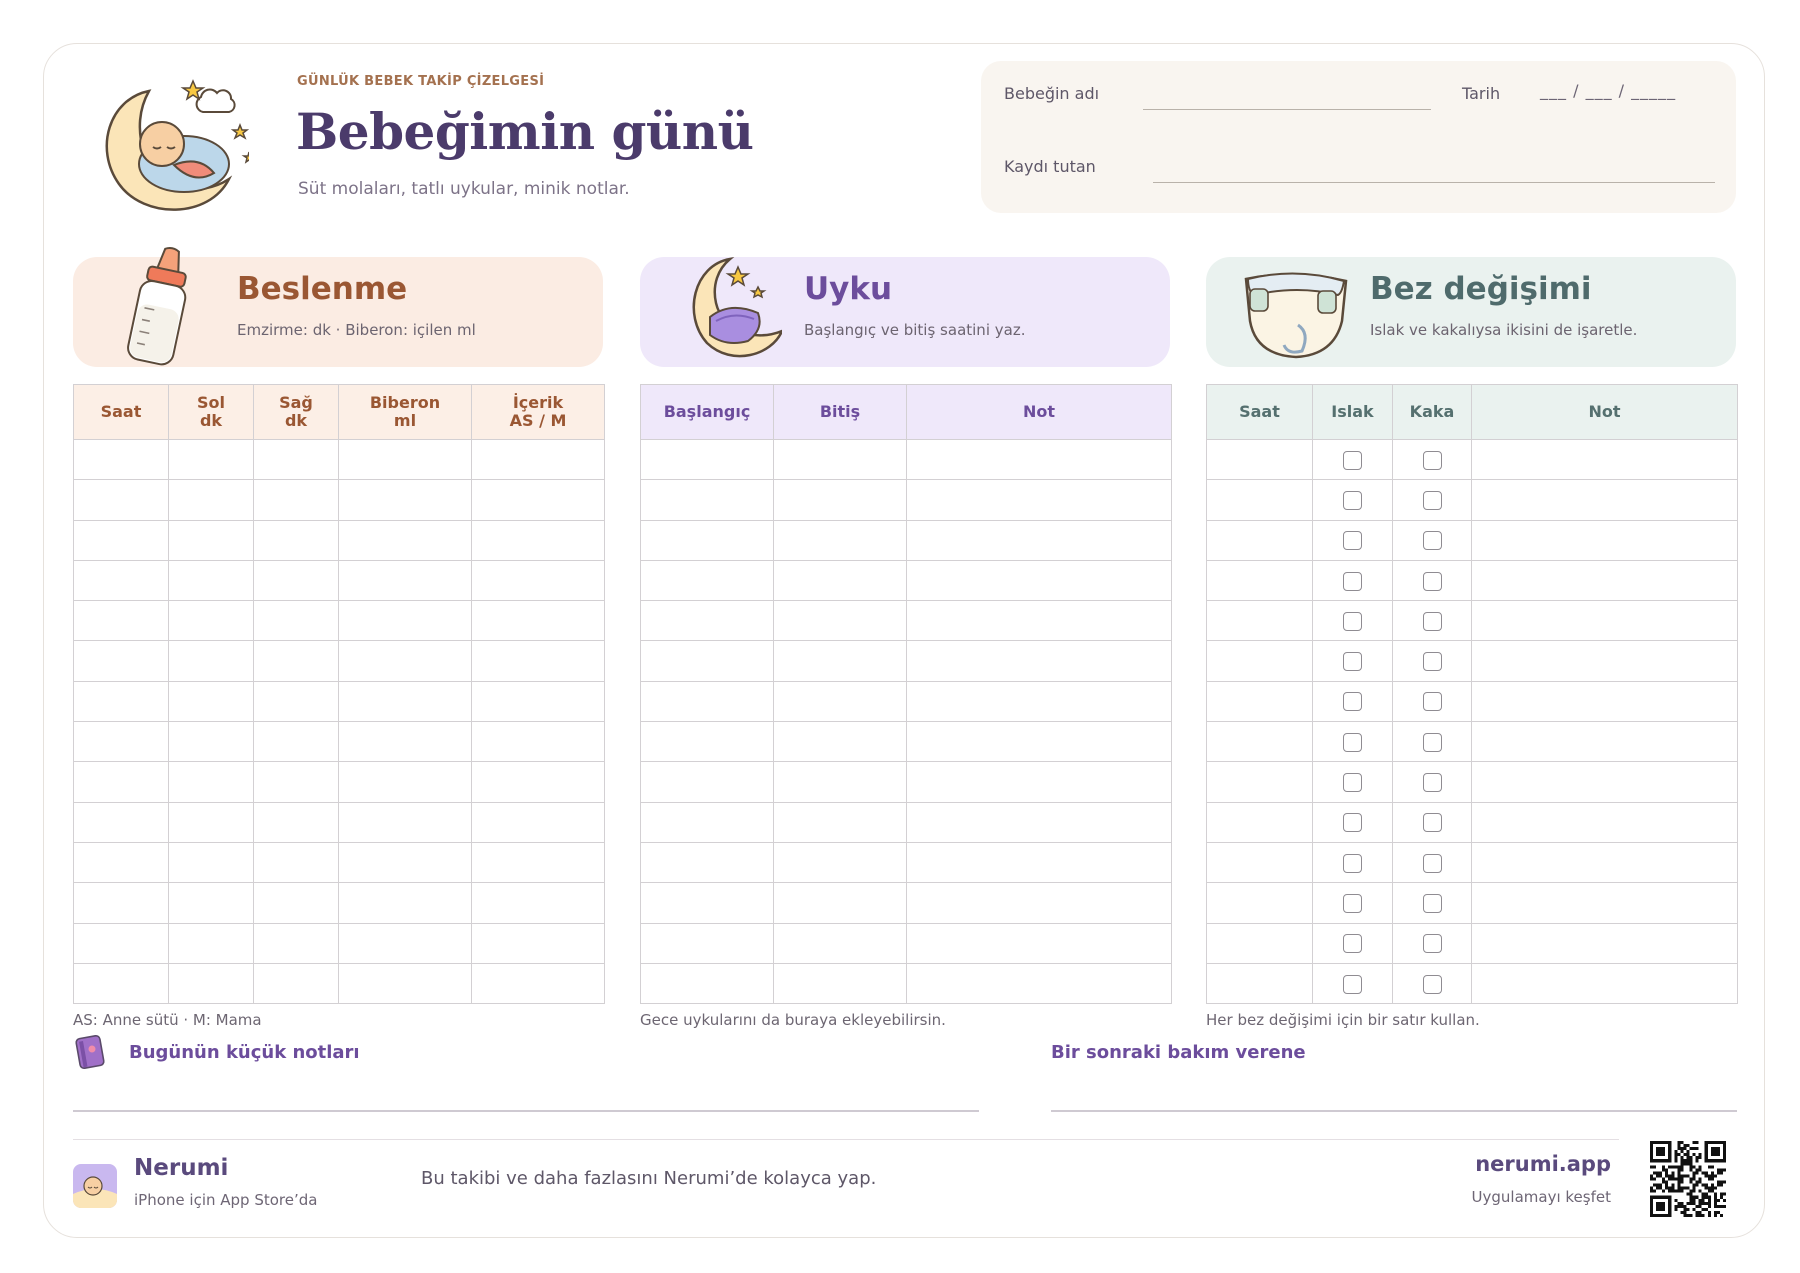 The height and width of the screenshot is (1273, 1800). Describe the element at coordinates (1688, 1179) in the screenshot. I see `qr-code` at that location.